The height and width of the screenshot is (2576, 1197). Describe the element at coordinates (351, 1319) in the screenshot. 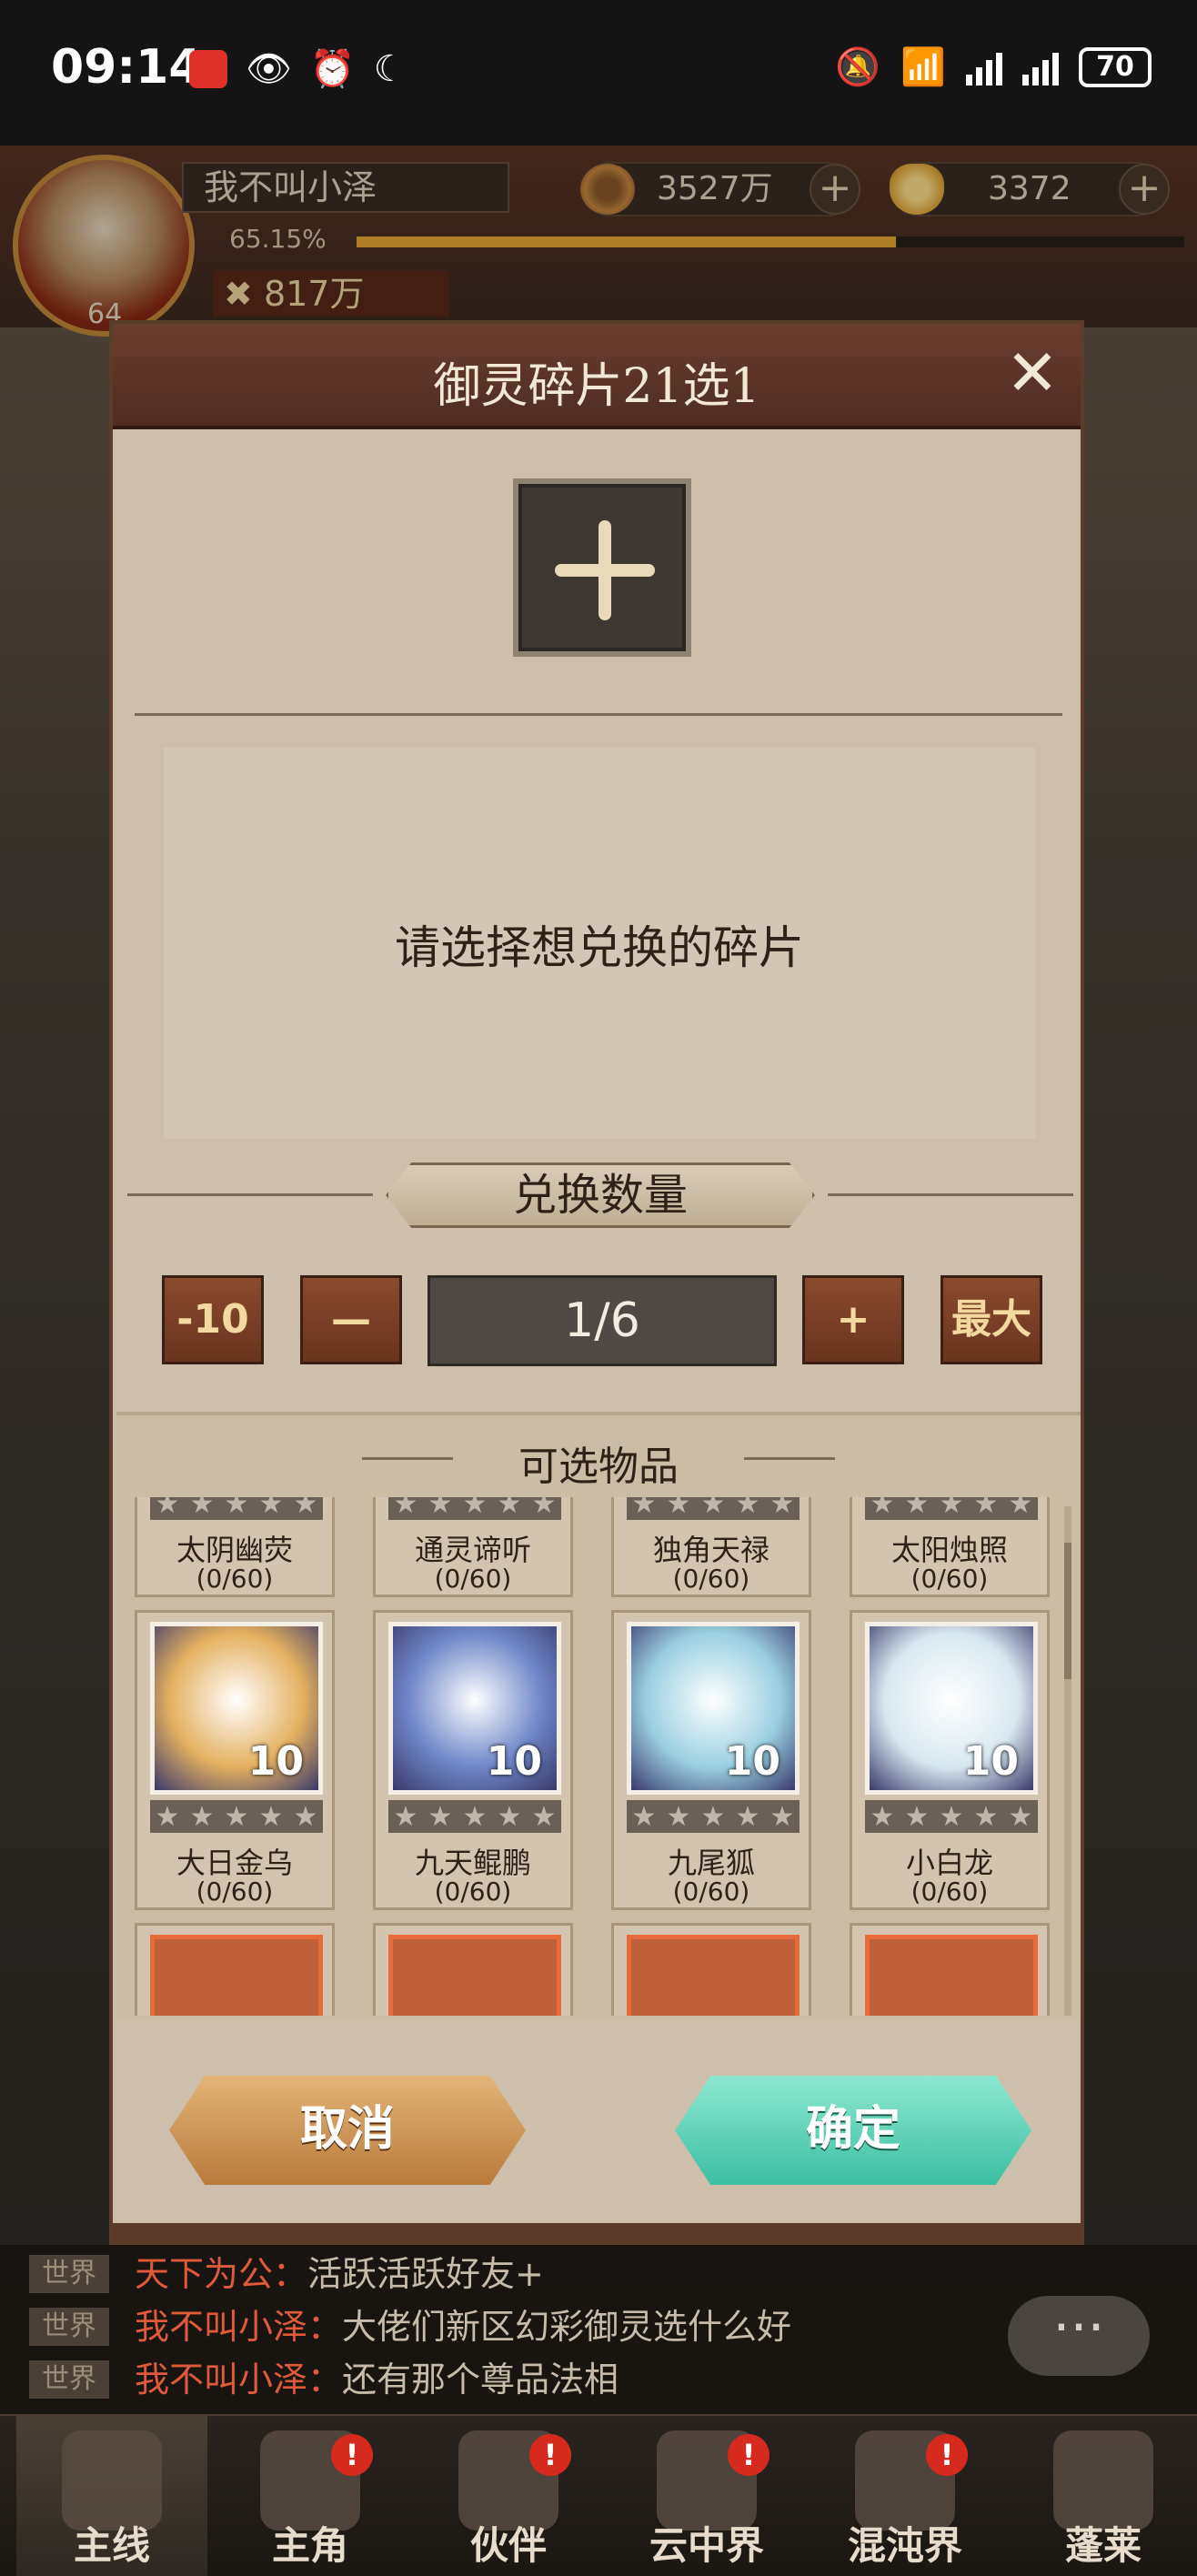

I see `minus-button: —` at that location.